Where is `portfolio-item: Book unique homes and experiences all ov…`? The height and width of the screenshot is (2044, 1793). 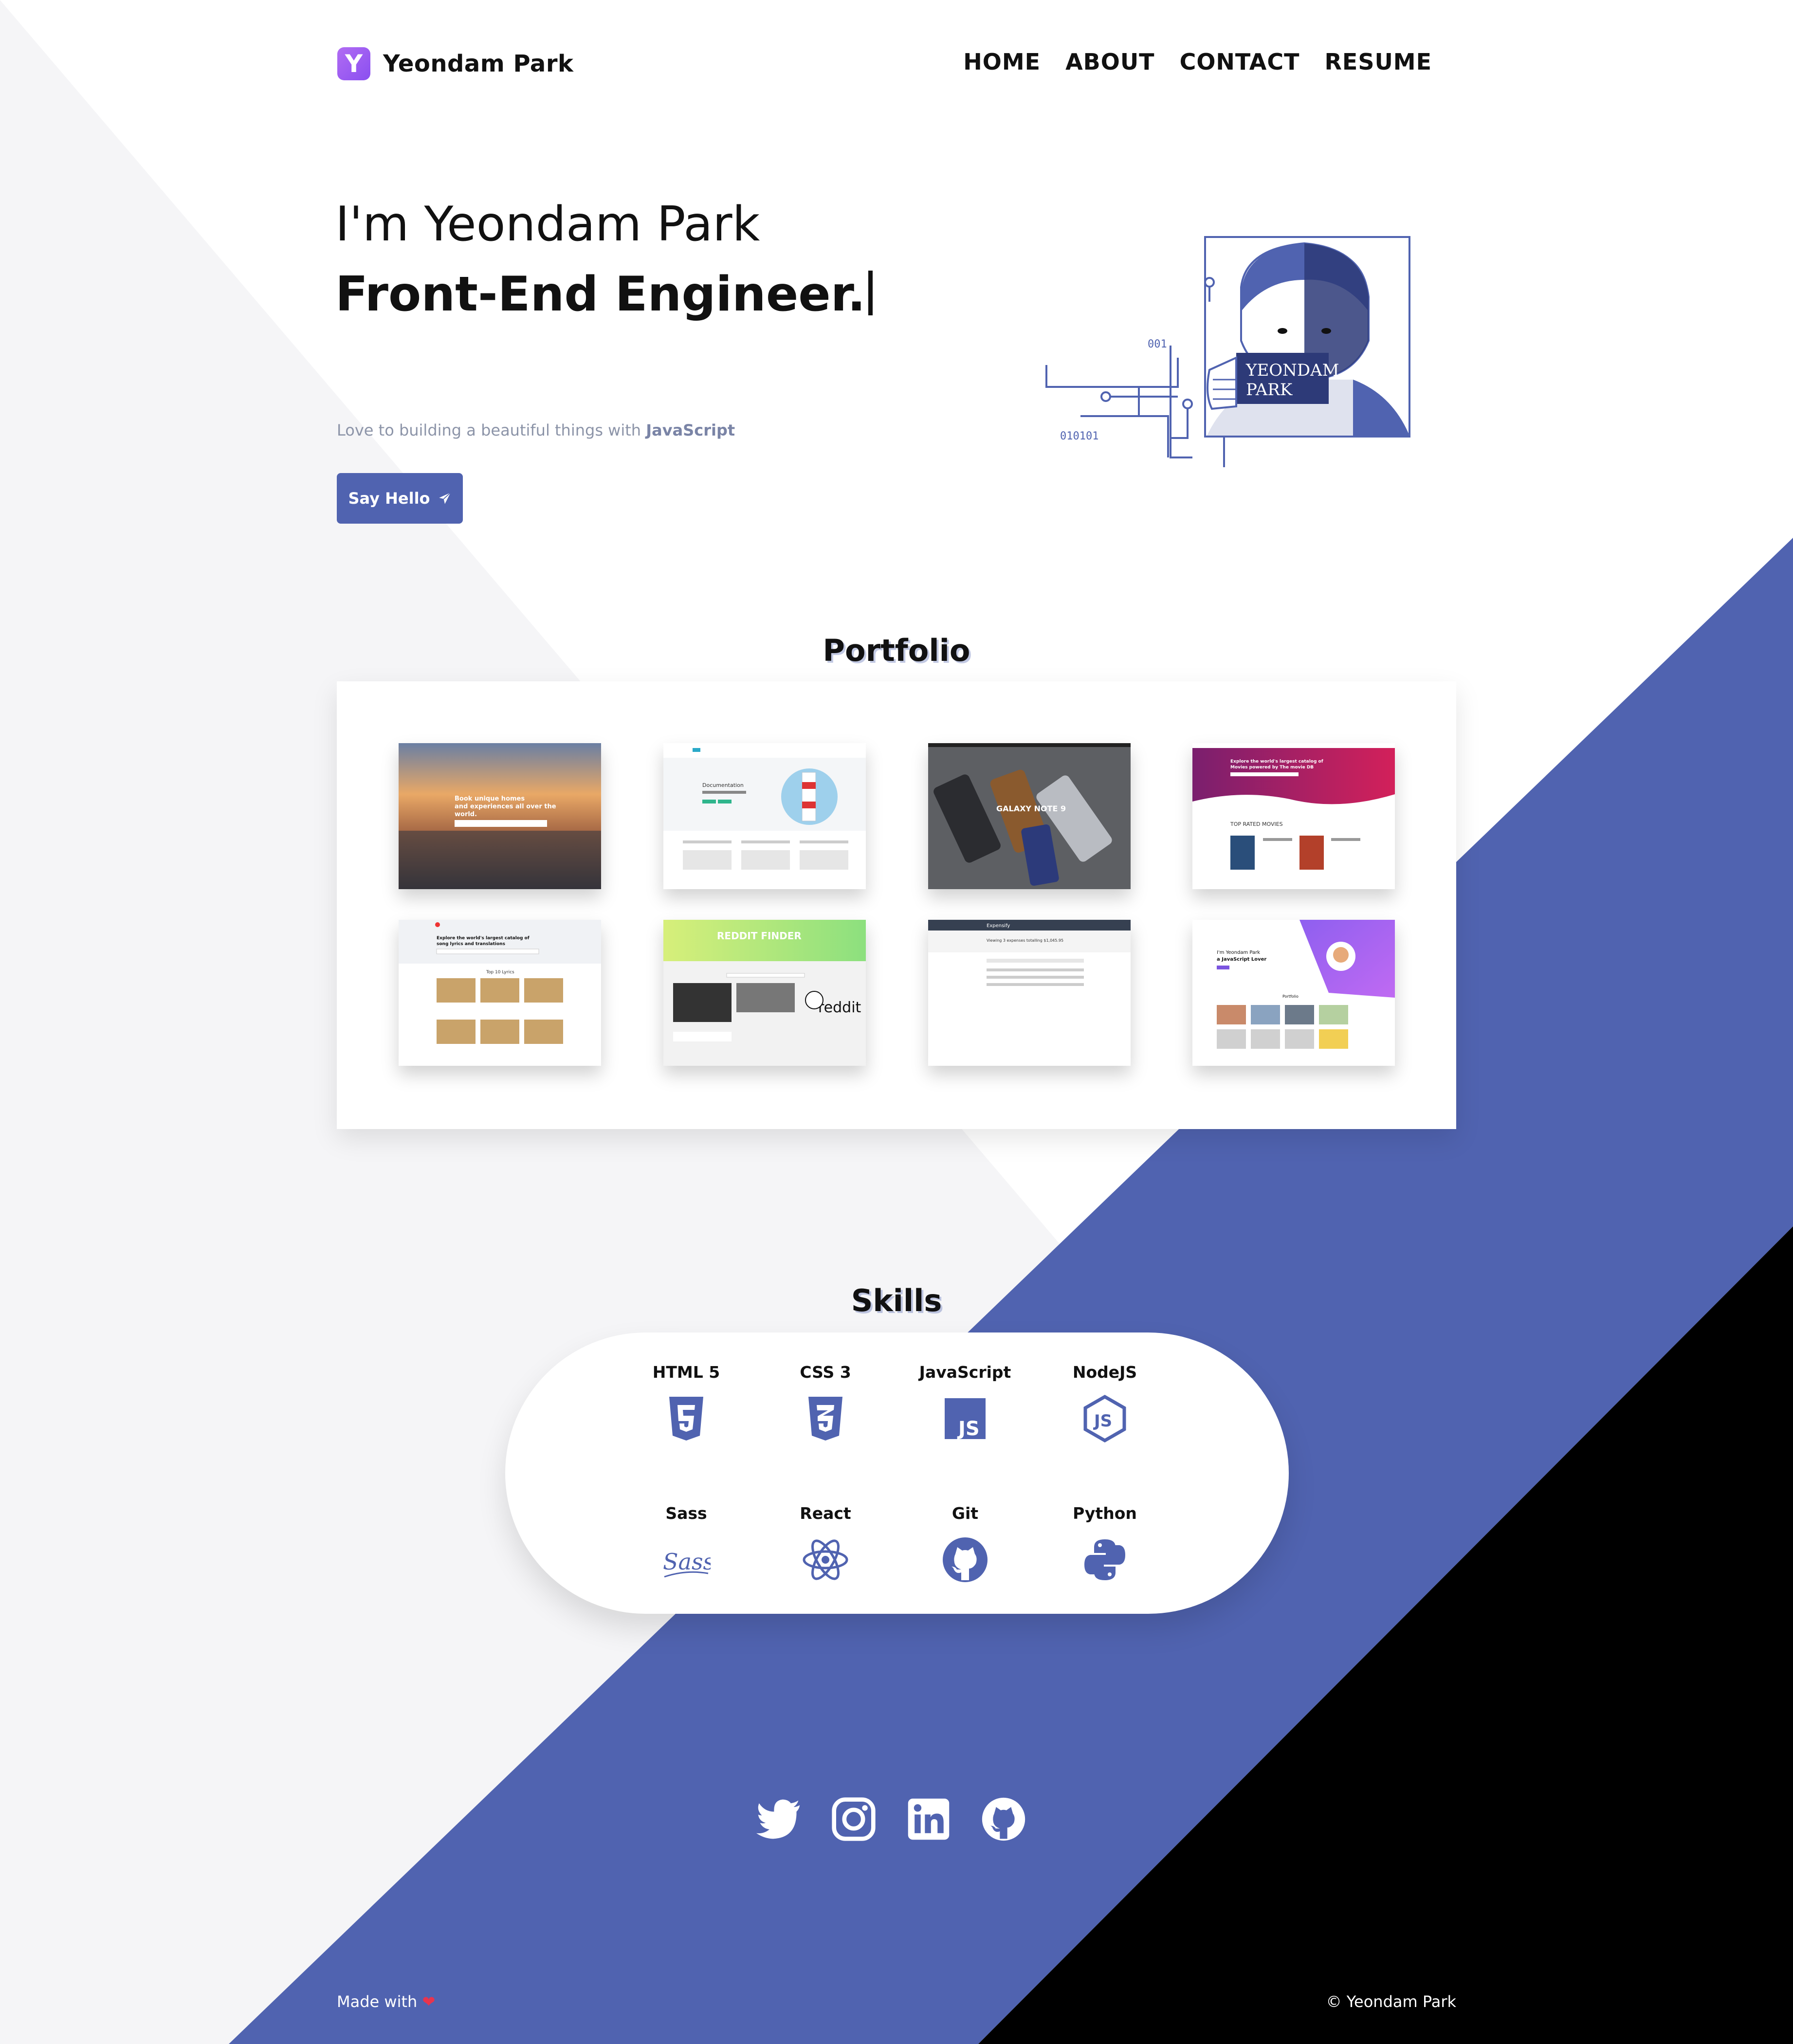 portfolio-item: Book unique homes and experiences all ov… is located at coordinates (500, 816).